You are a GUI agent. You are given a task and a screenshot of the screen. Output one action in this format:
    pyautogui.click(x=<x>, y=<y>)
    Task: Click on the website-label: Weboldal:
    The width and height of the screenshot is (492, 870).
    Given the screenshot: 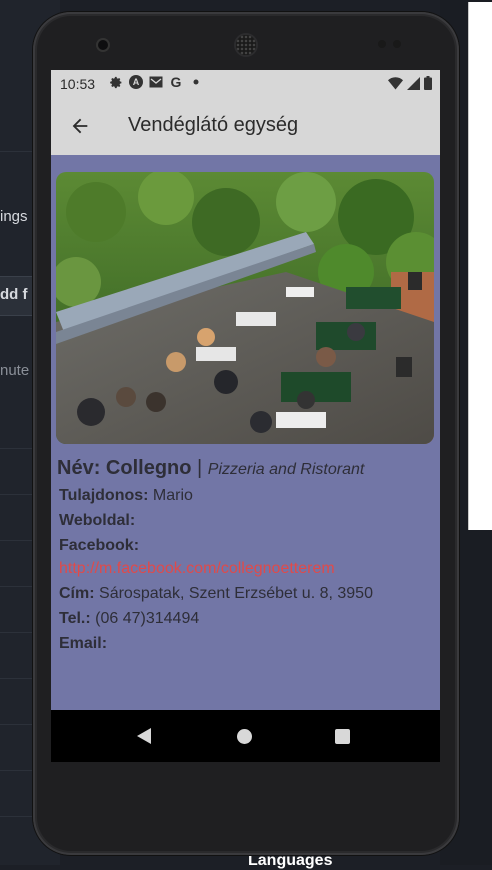 What is the action you would take?
    pyautogui.click(x=97, y=520)
    